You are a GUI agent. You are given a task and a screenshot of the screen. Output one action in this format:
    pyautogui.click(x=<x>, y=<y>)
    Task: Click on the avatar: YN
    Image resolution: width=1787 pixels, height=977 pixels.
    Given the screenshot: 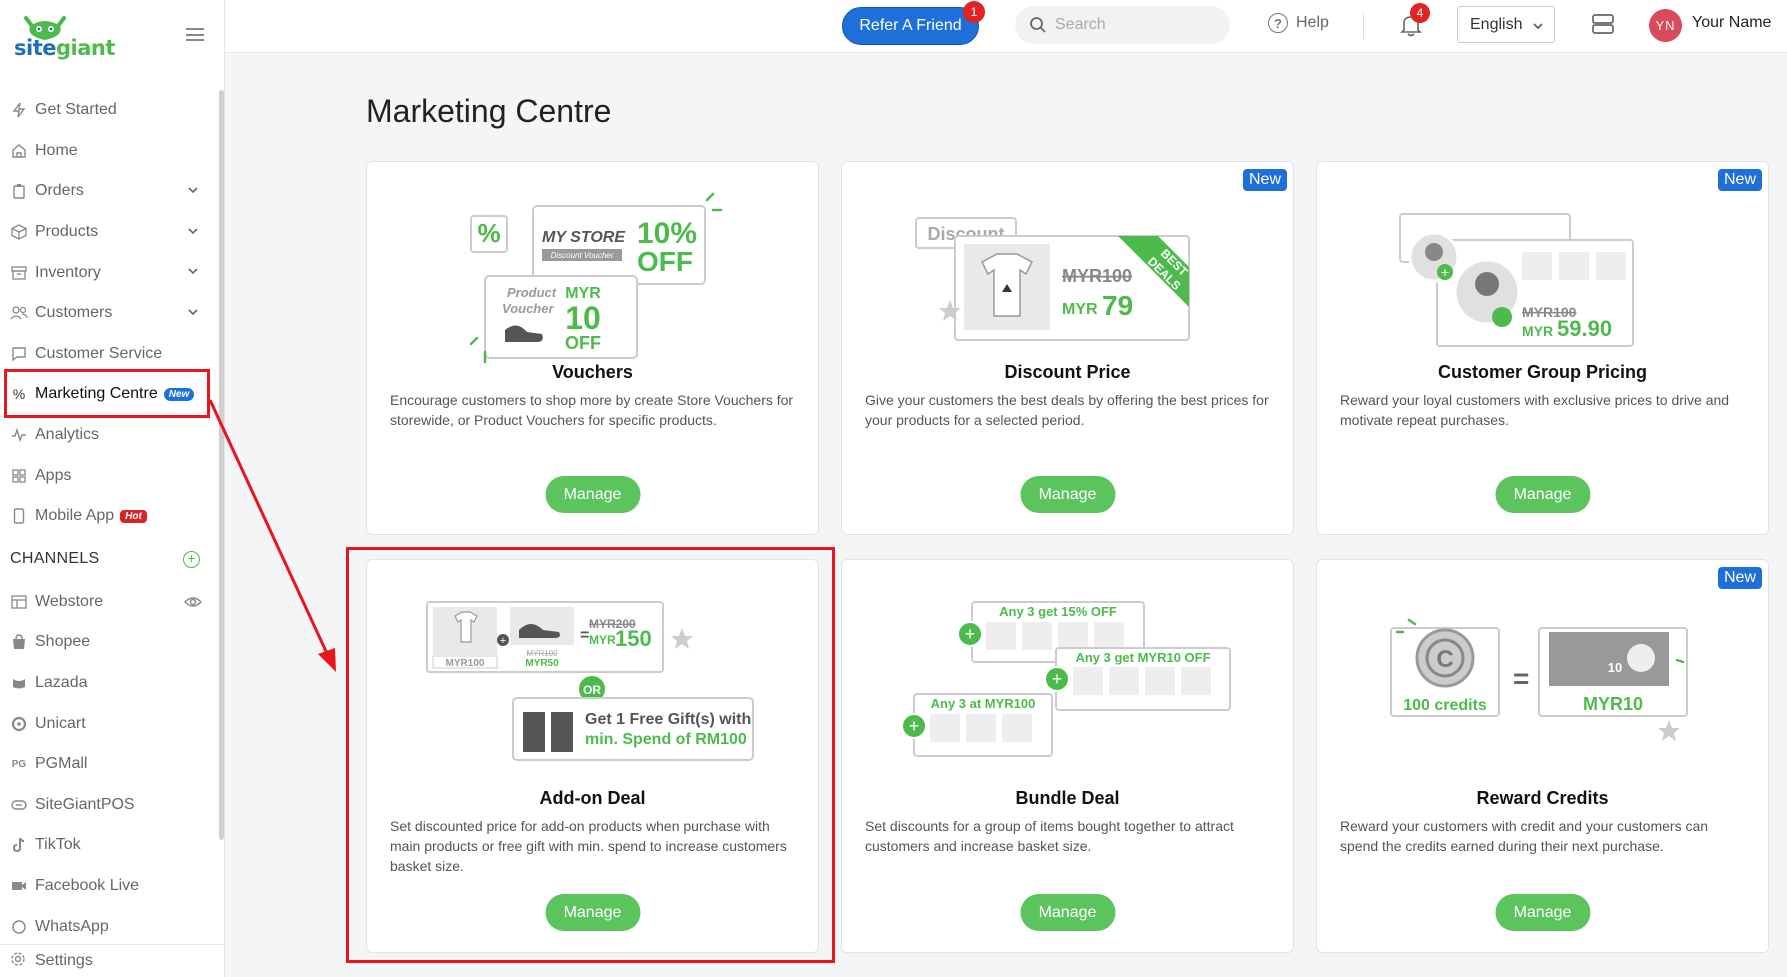 What is the action you would take?
    pyautogui.click(x=1665, y=25)
    